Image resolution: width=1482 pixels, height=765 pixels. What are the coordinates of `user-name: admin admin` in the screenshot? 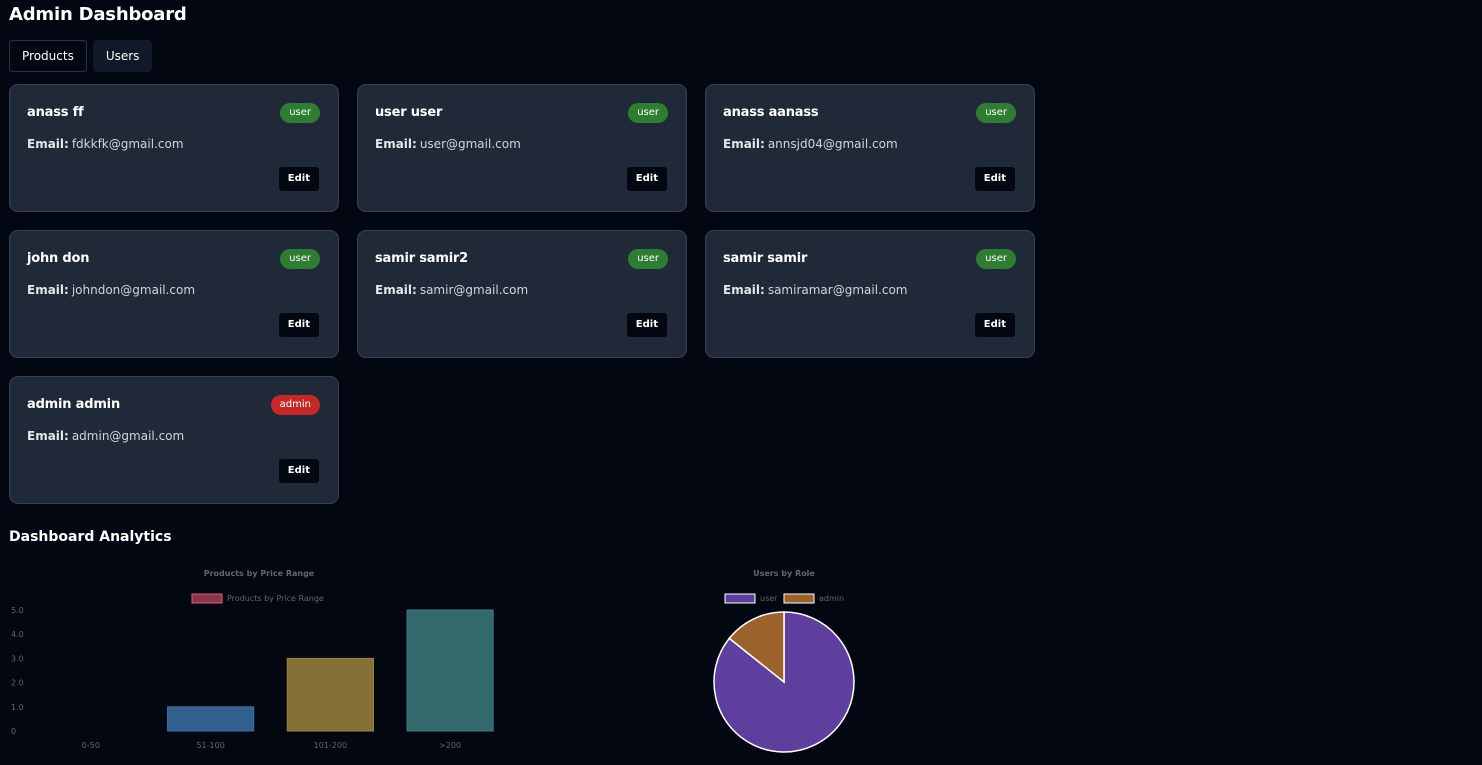 It's located at (73, 404).